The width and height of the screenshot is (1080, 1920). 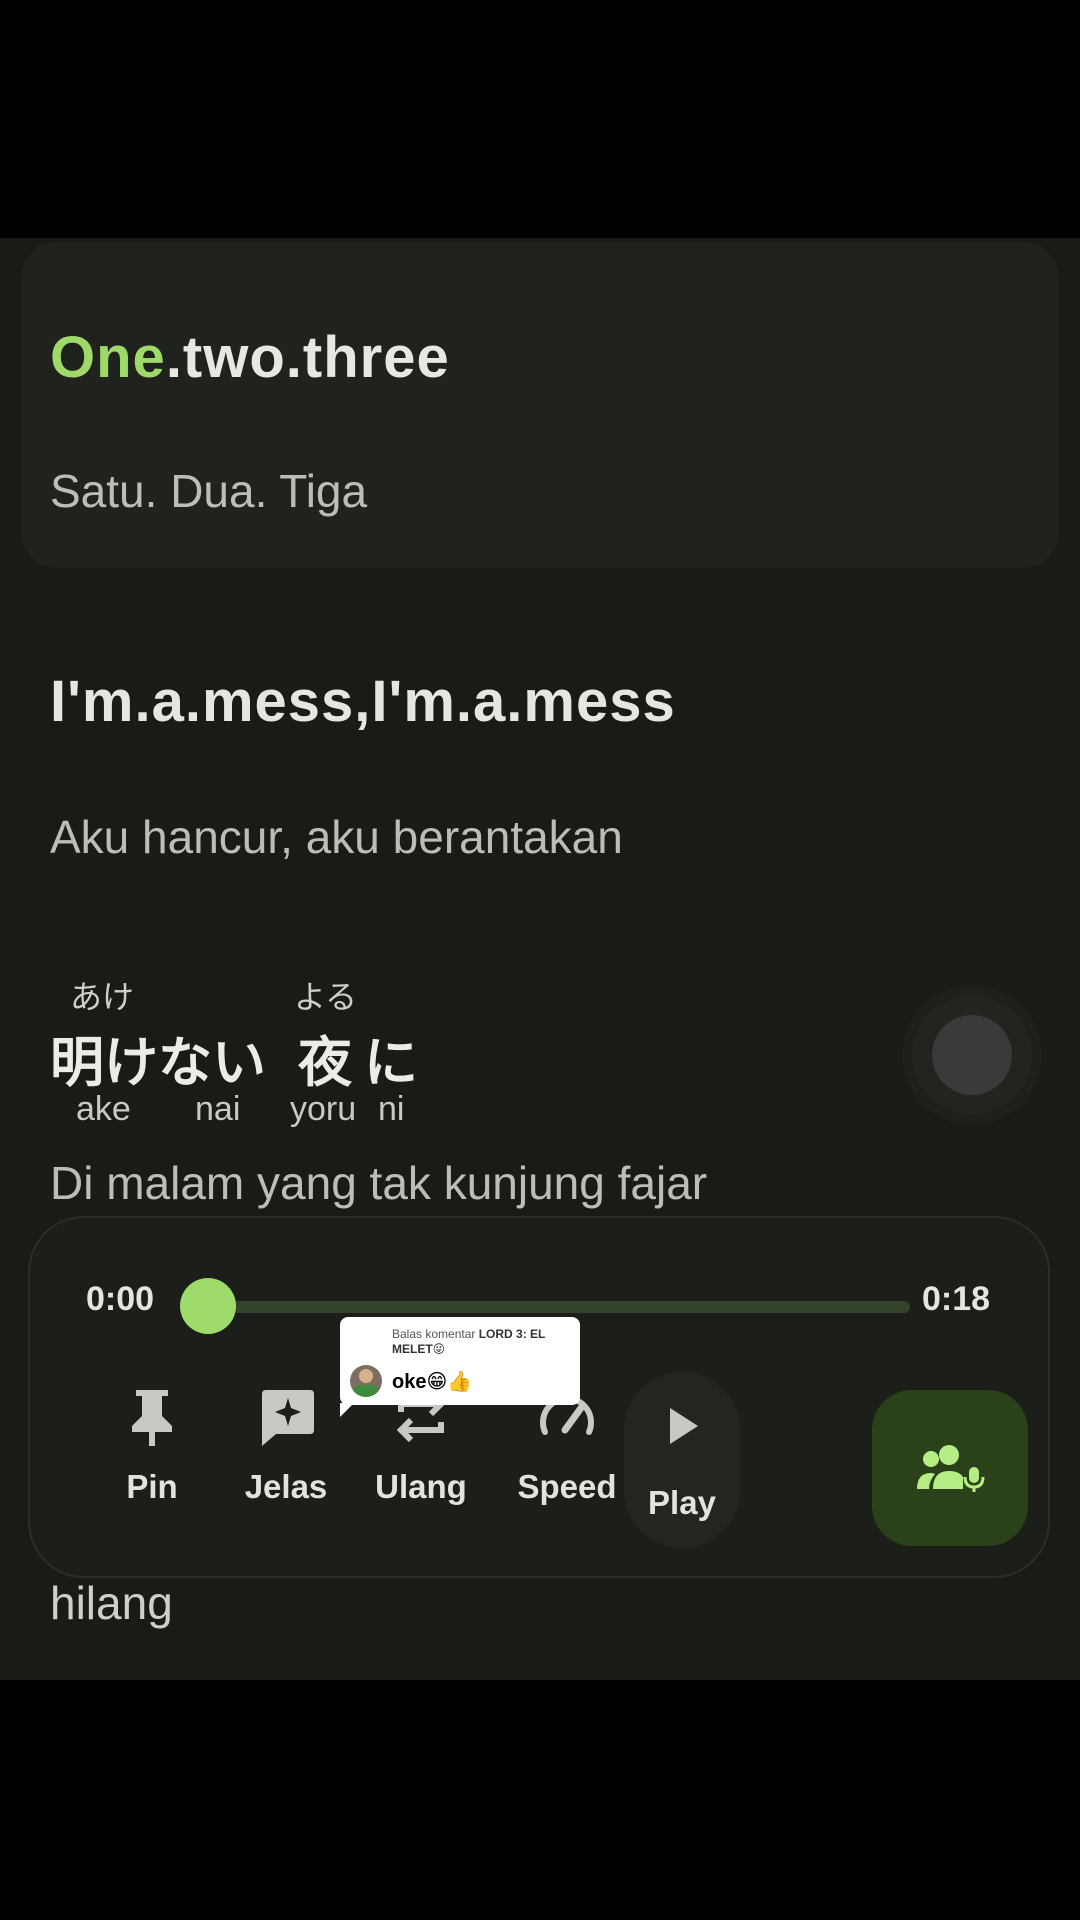 What do you see at coordinates (391, 1062) in the screenshot?
I see `kanji-token: に` at bounding box center [391, 1062].